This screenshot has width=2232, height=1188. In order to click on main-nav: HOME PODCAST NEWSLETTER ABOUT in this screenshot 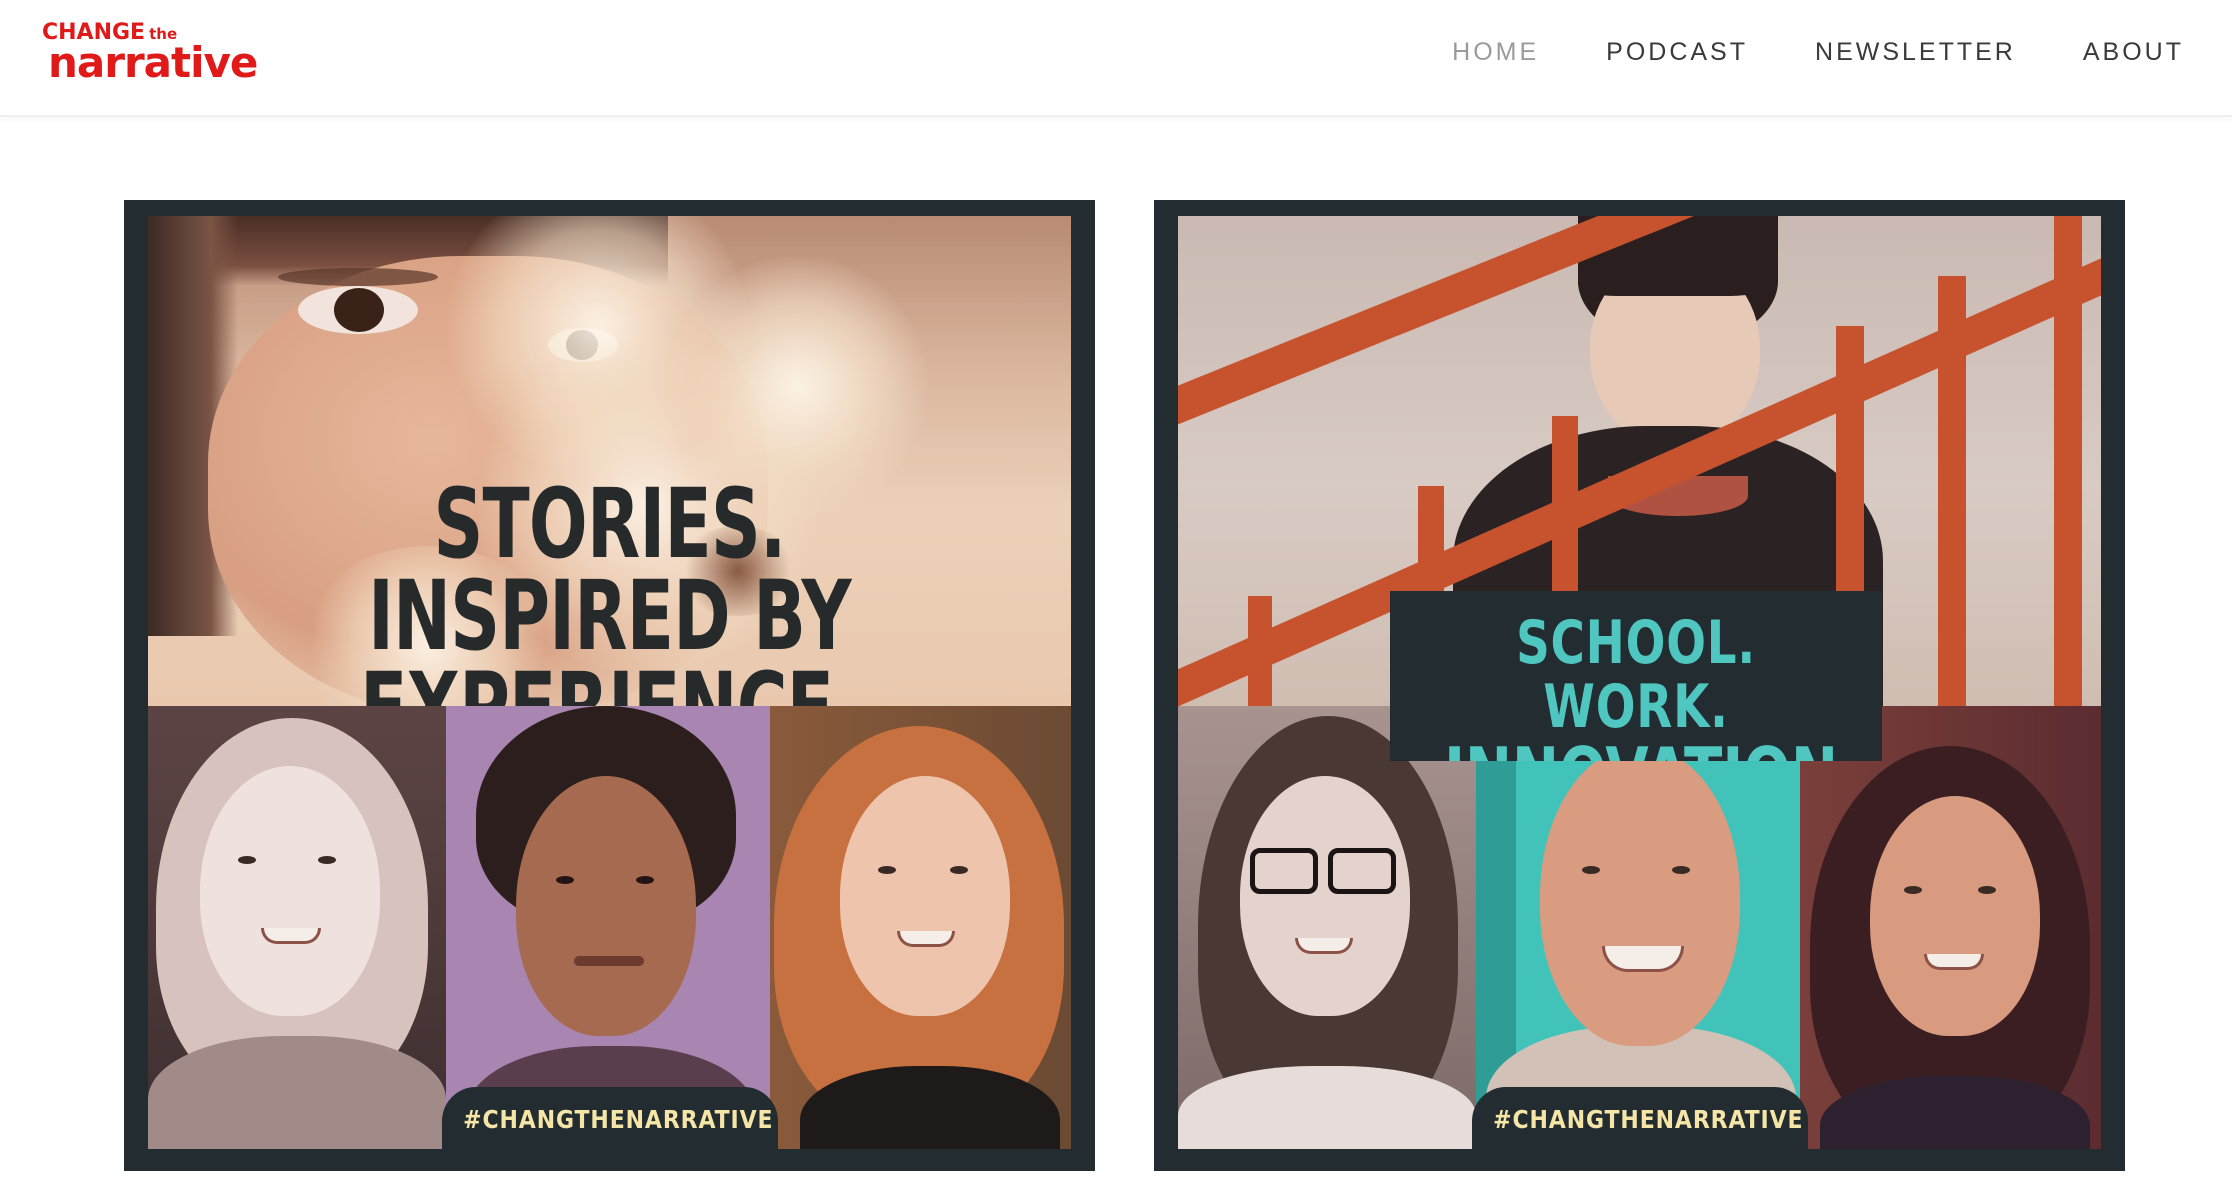, I will do `click(1818, 52)`.